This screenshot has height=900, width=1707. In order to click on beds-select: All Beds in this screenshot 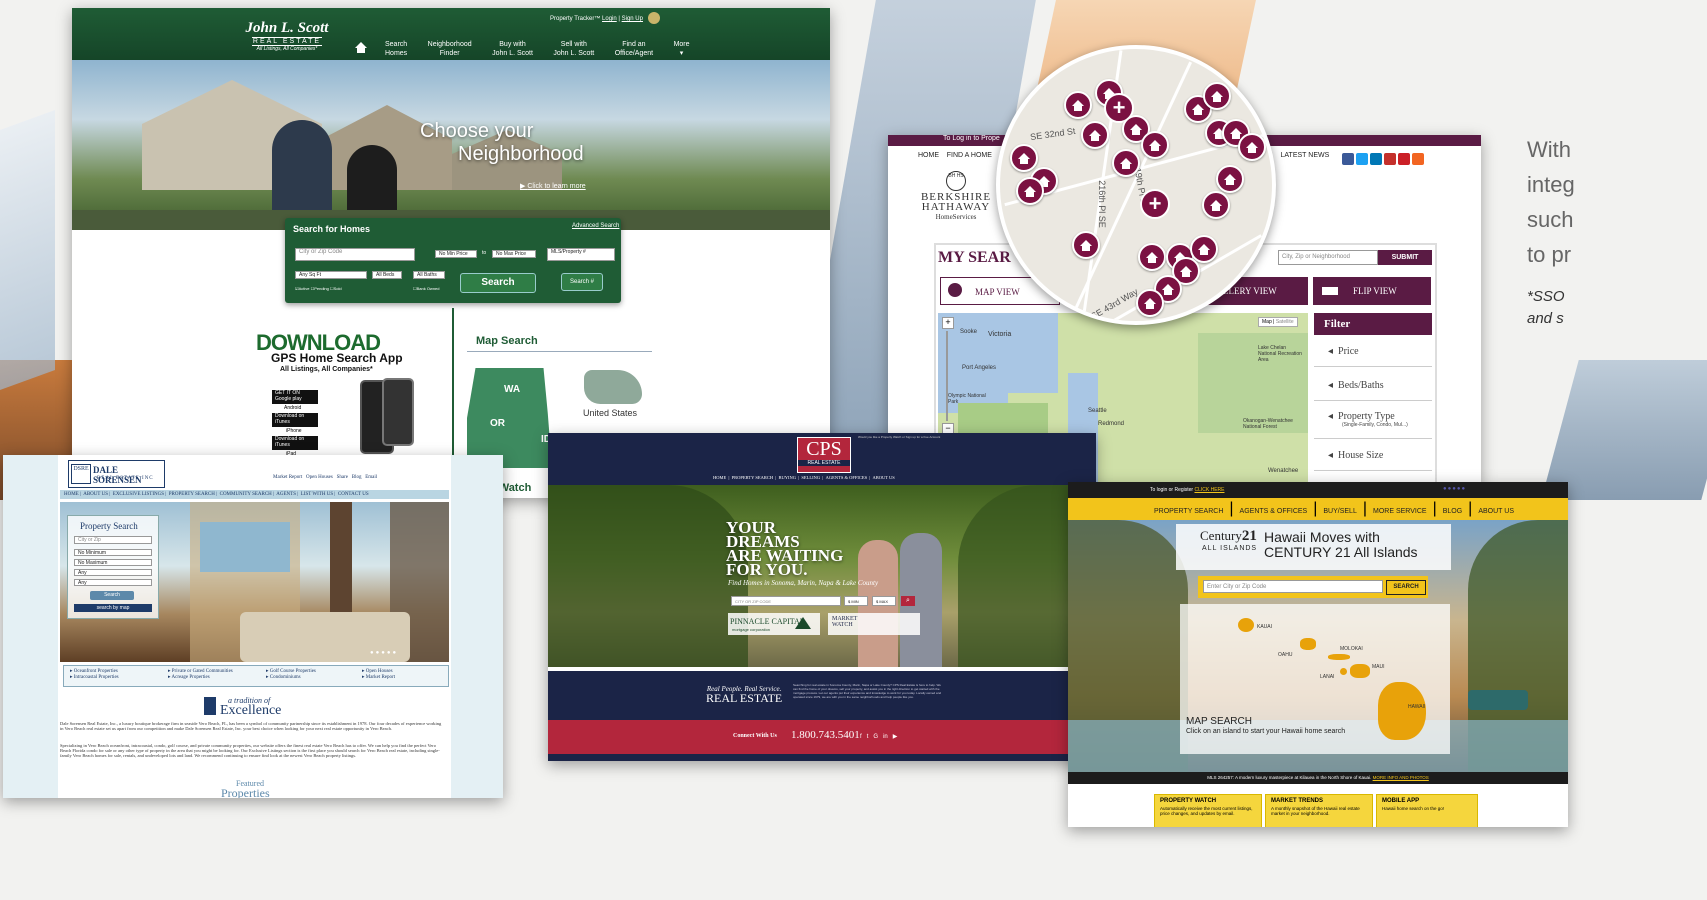, I will do `click(387, 275)`.